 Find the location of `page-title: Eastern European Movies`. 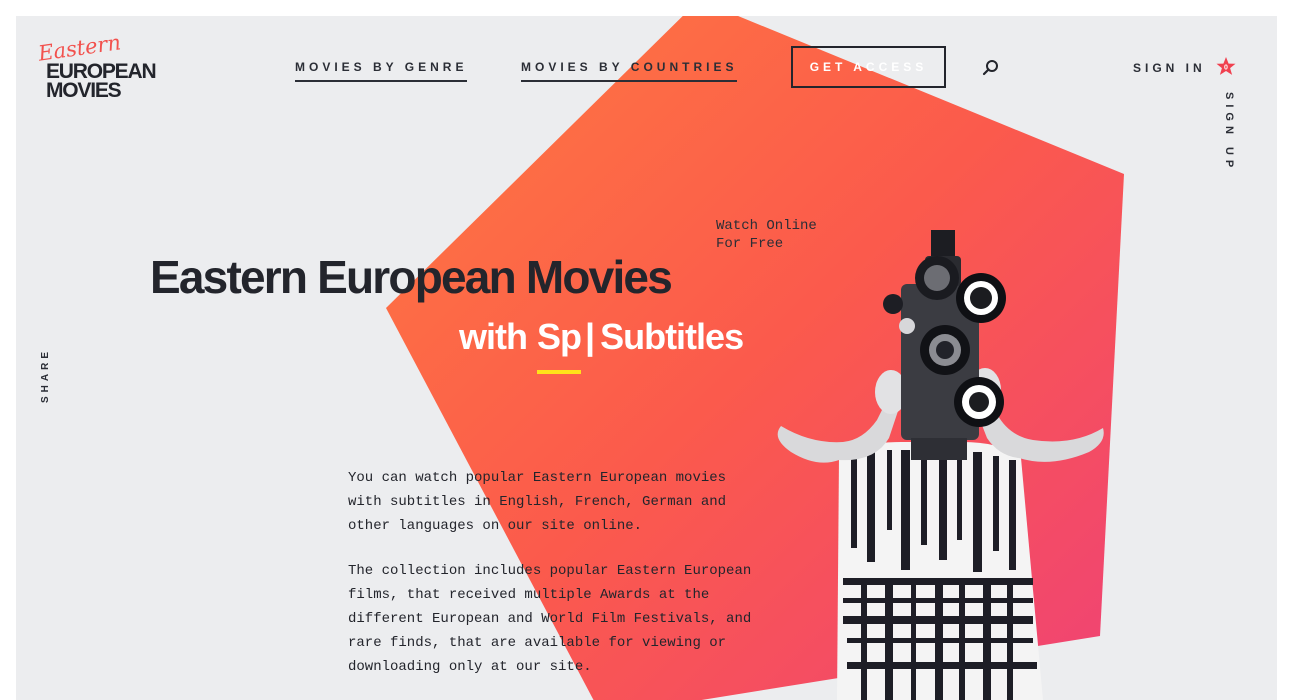

page-title: Eastern European Movies is located at coordinates (411, 277).